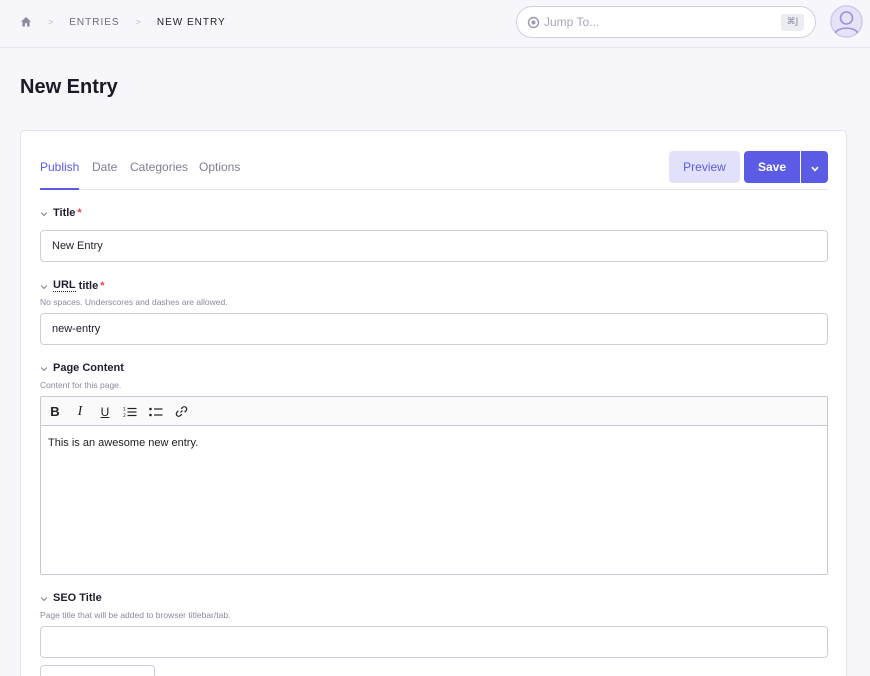 The height and width of the screenshot is (676, 870). Describe the element at coordinates (704, 167) in the screenshot. I see `preview-button: Preview` at that location.